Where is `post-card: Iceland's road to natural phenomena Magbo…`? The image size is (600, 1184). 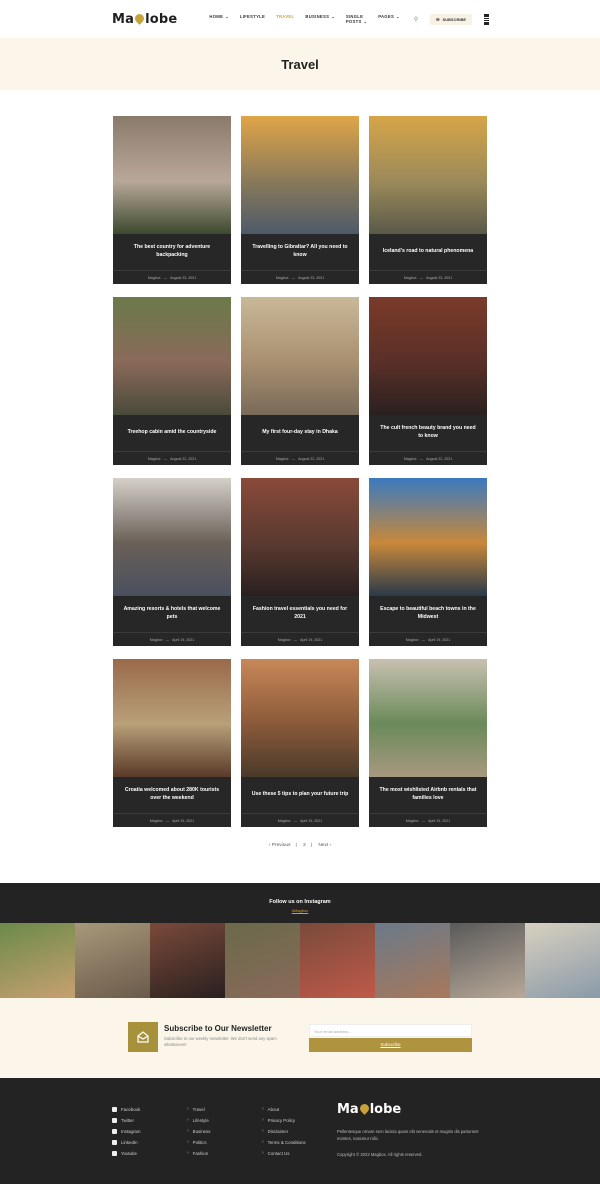
post-card: Iceland's road to natural phenomena Magbo… is located at coordinates (428, 200).